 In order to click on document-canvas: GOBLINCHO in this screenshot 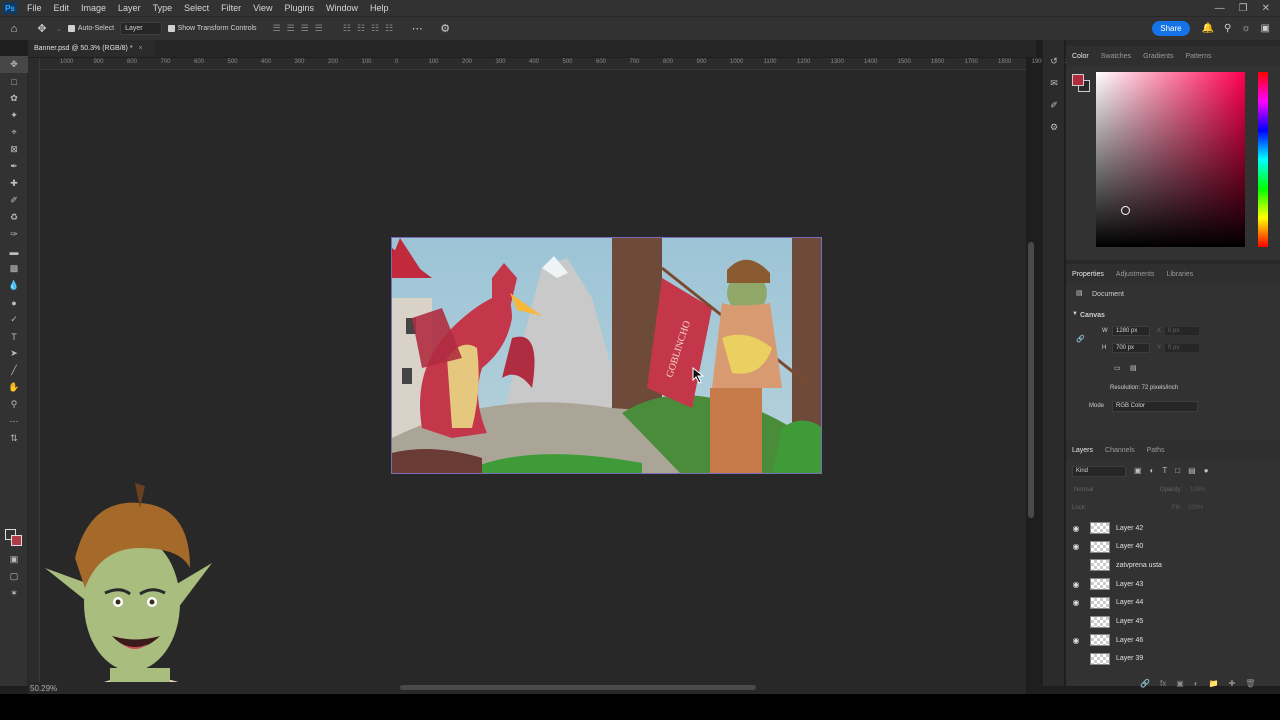, I will do `click(606, 355)`.